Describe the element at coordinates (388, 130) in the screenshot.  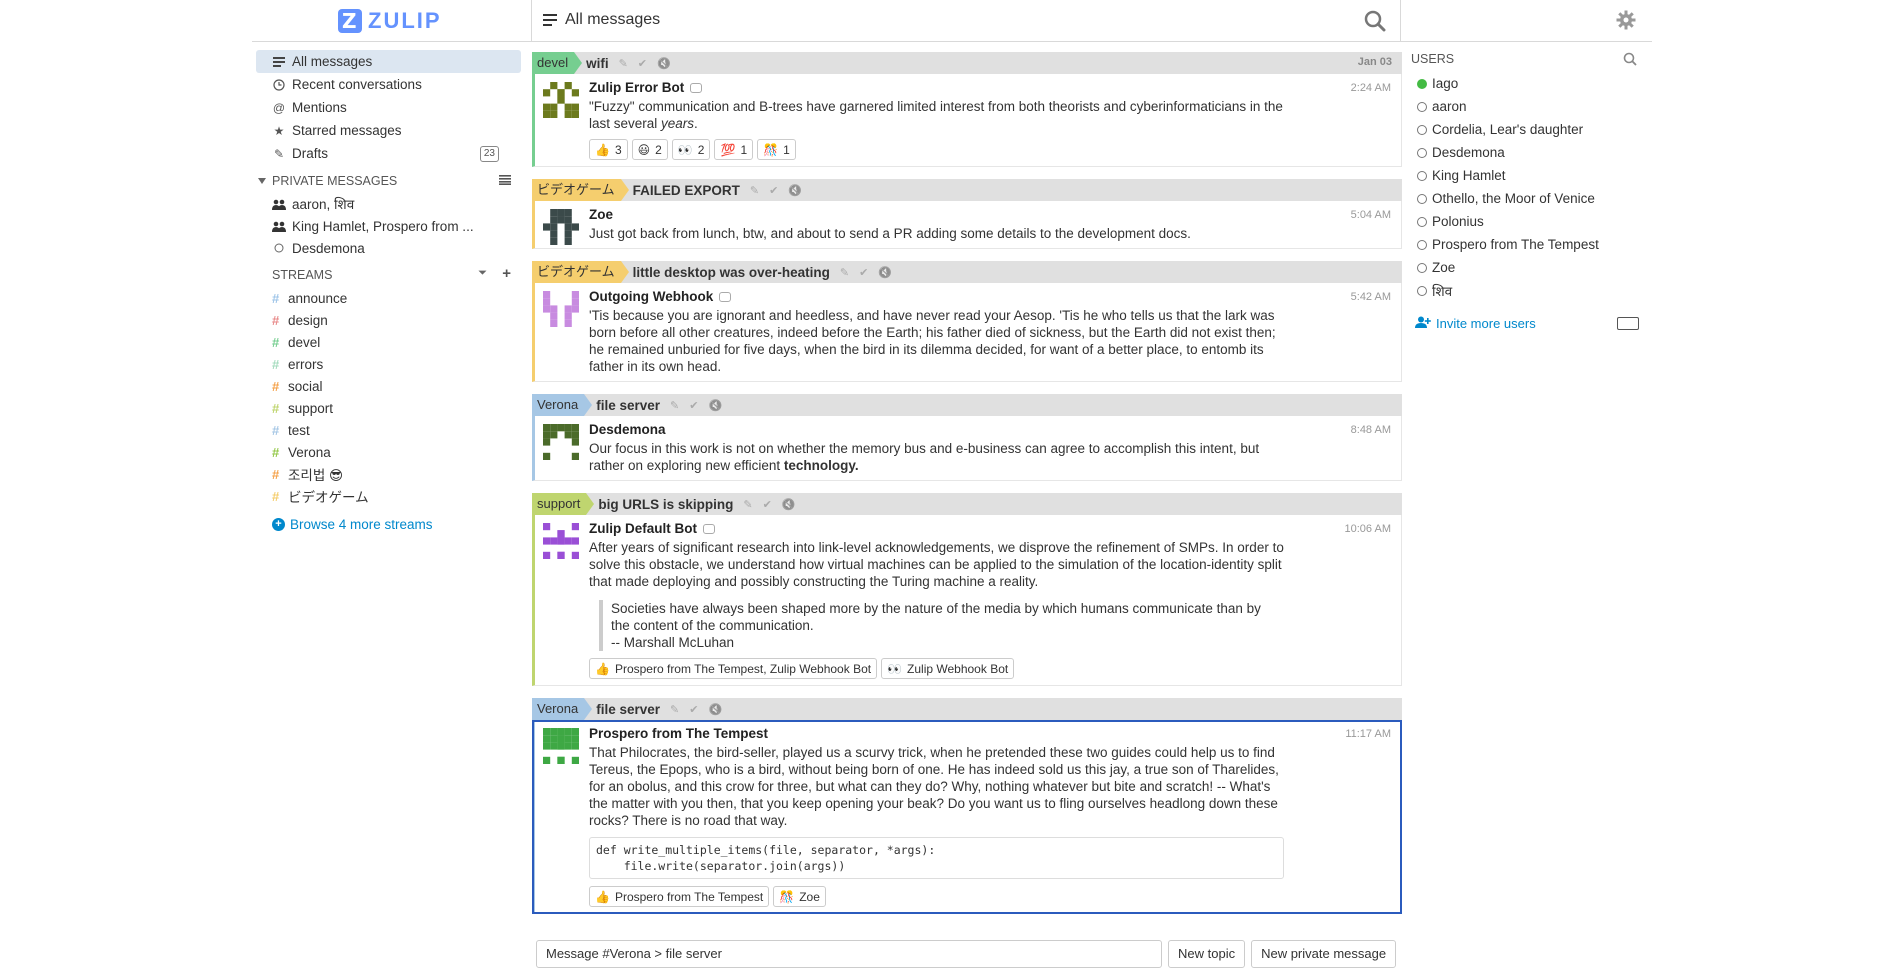
I see `nav-starred-messages: ★ Starred messages` at that location.